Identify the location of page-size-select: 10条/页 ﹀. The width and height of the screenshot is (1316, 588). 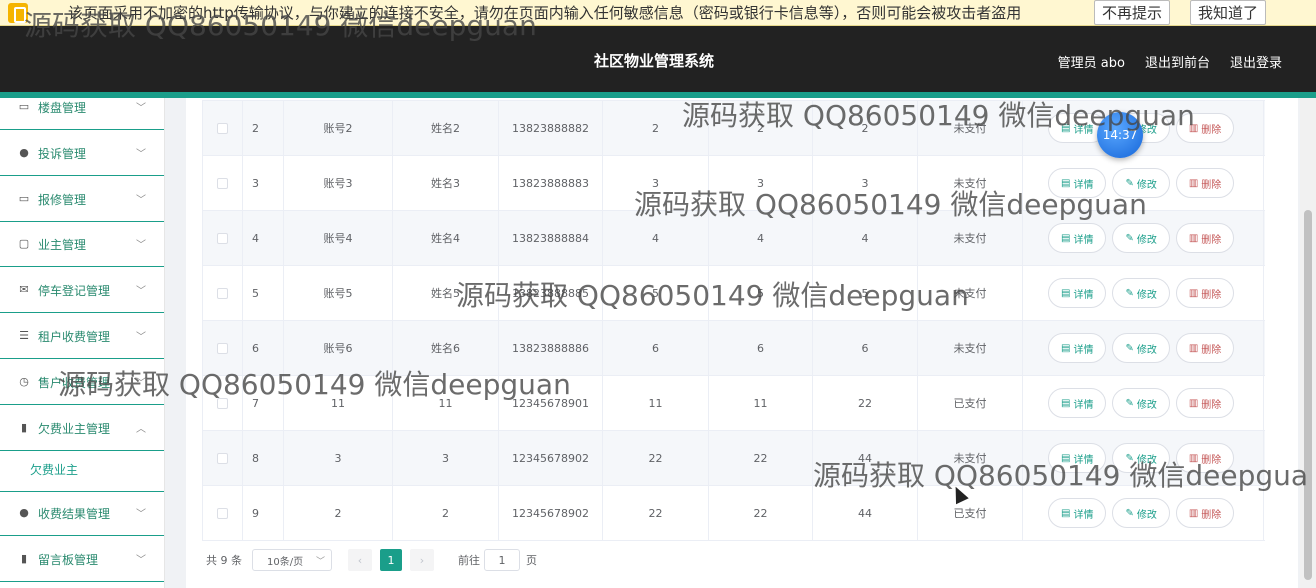
(292, 560).